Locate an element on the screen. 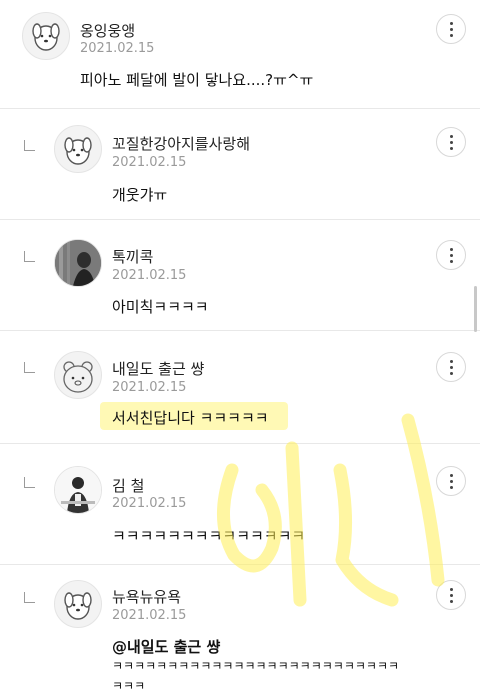 Image resolution: width=480 pixels, height=694 pixels. bear-character-icon is located at coordinates (78, 377).